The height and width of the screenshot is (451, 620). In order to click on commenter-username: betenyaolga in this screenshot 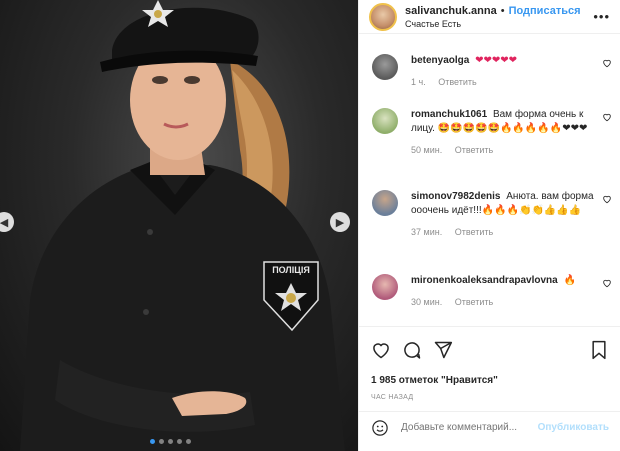, I will do `click(440, 60)`.